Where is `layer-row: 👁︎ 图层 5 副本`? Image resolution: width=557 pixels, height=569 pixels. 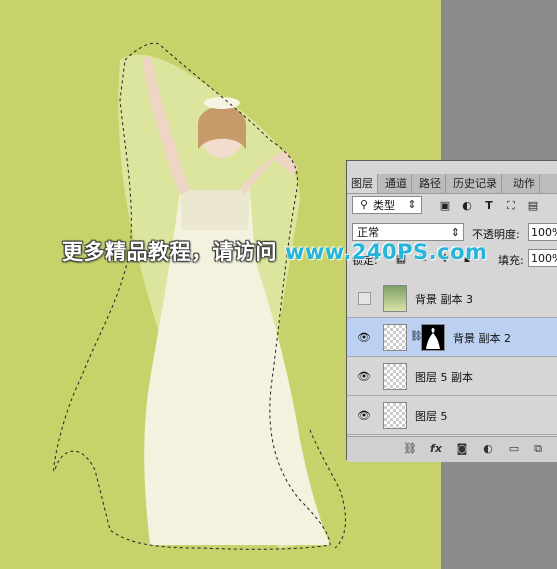
layer-row: 👁︎ 图层 5 副本 is located at coordinates (452, 376).